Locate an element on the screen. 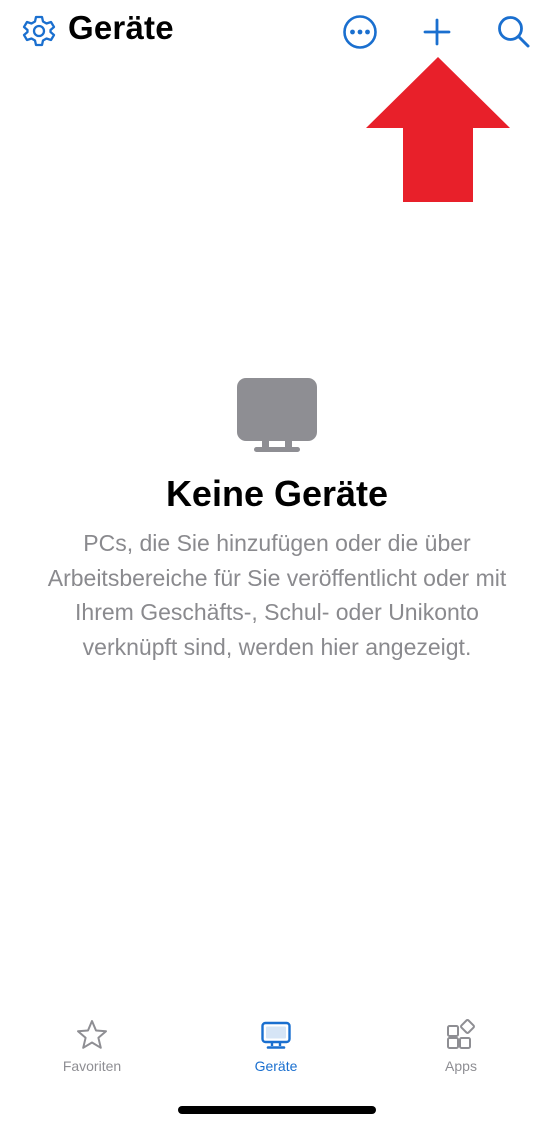 The height and width of the screenshot is (1125, 554). star-icon is located at coordinates (92, 1034).